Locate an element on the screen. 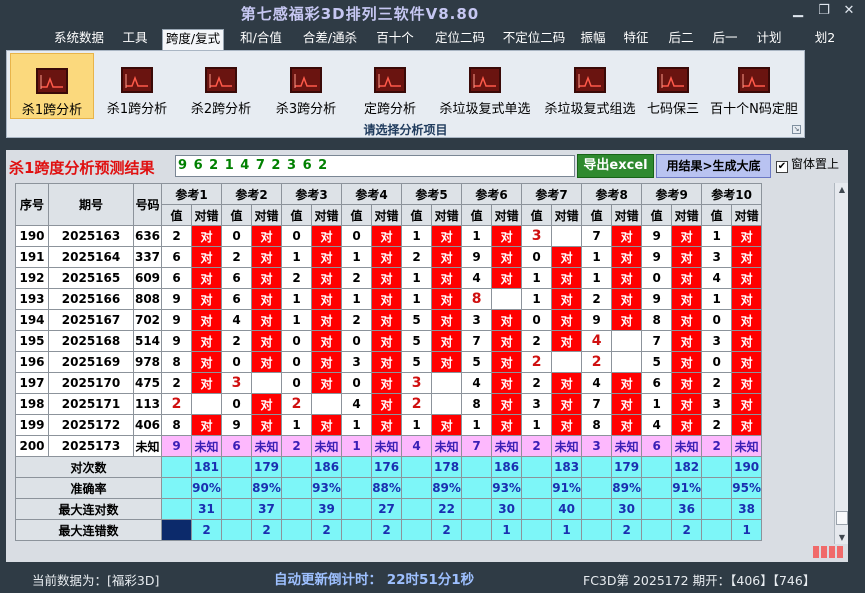 The image size is (865, 593). row-number: 113 is located at coordinates (147, 404).